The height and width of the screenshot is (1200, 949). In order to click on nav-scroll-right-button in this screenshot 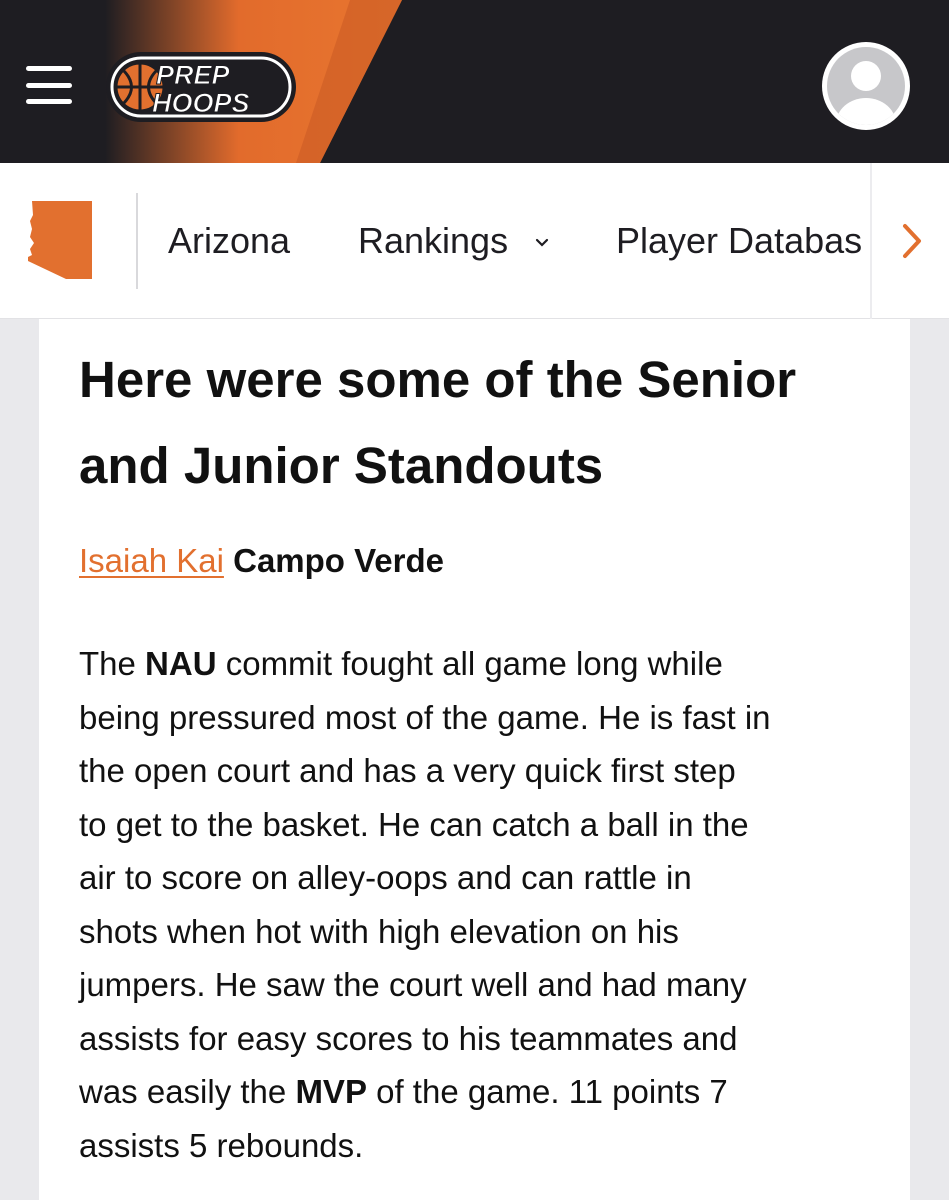, I will do `click(909, 241)`.